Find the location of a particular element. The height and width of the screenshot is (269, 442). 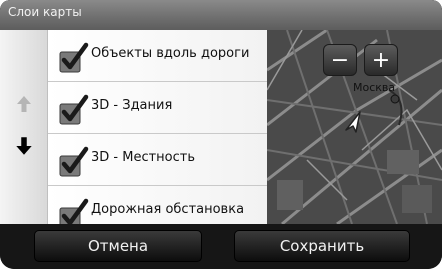

title-bar: Слои карты is located at coordinates (221, 15).